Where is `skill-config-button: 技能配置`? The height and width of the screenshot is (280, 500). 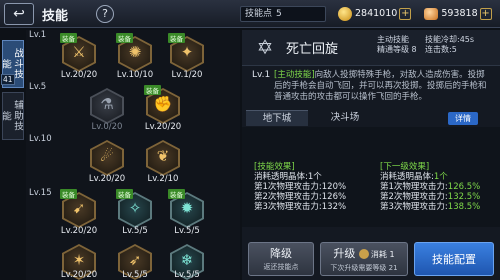 skill-config-button: 技能配置 is located at coordinates (454, 259).